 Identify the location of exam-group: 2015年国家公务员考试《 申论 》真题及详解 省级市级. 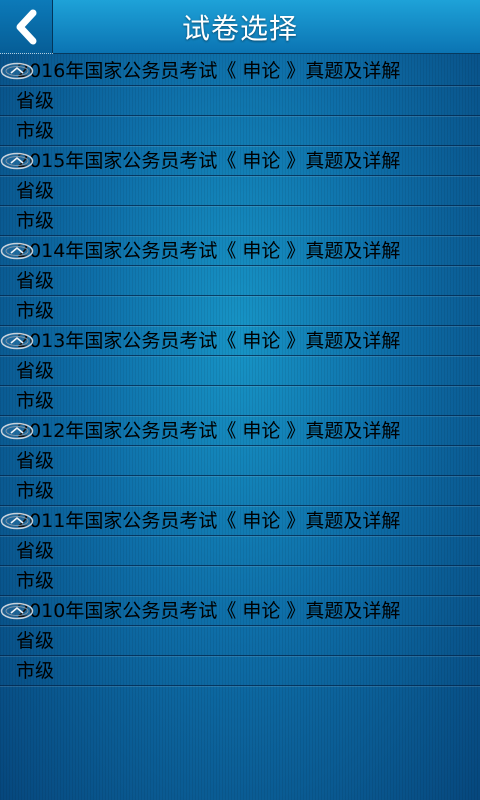
(240, 191).